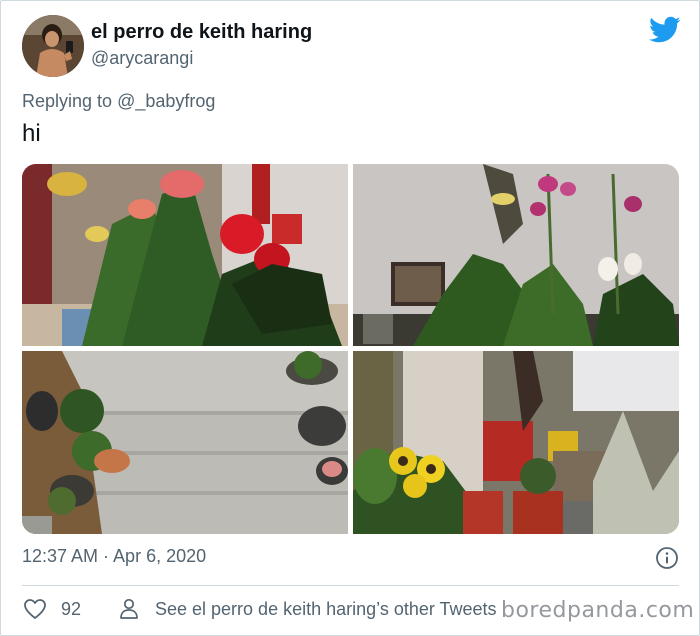  I want to click on user-handle: @arycarangi, so click(142, 58).